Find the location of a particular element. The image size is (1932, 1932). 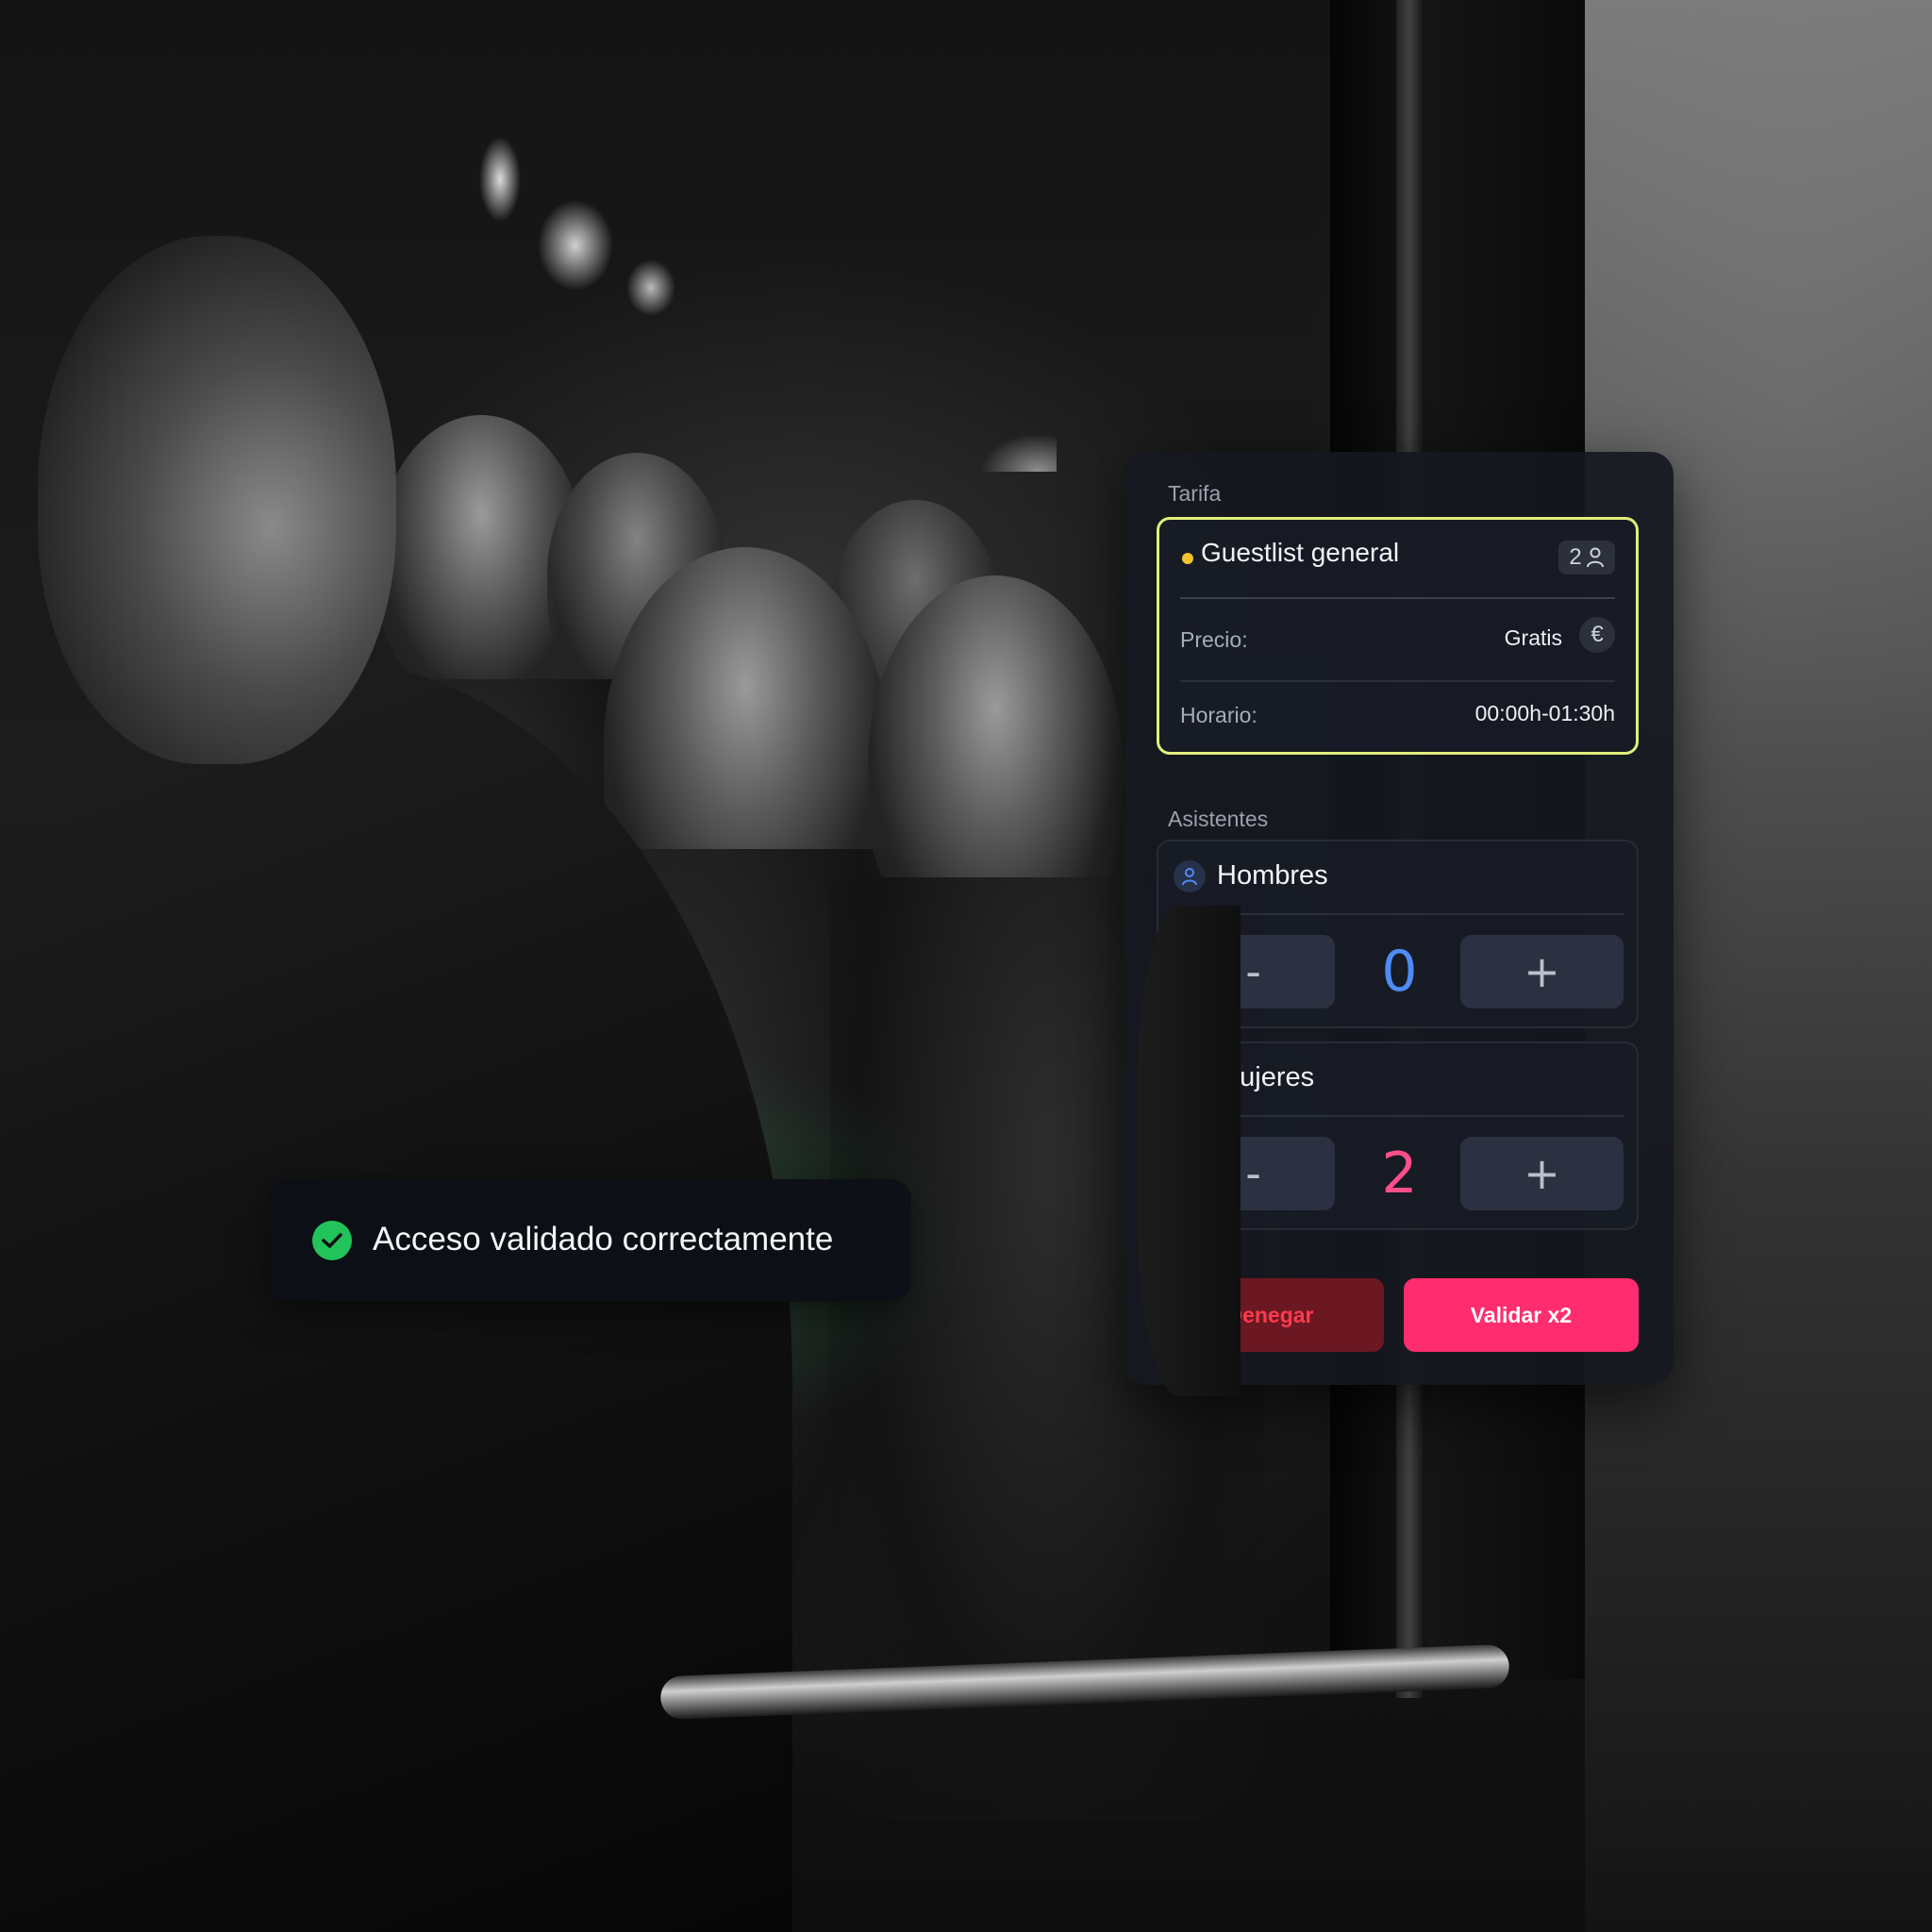

asistentes-label: Asistentes is located at coordinates (1218, 819).